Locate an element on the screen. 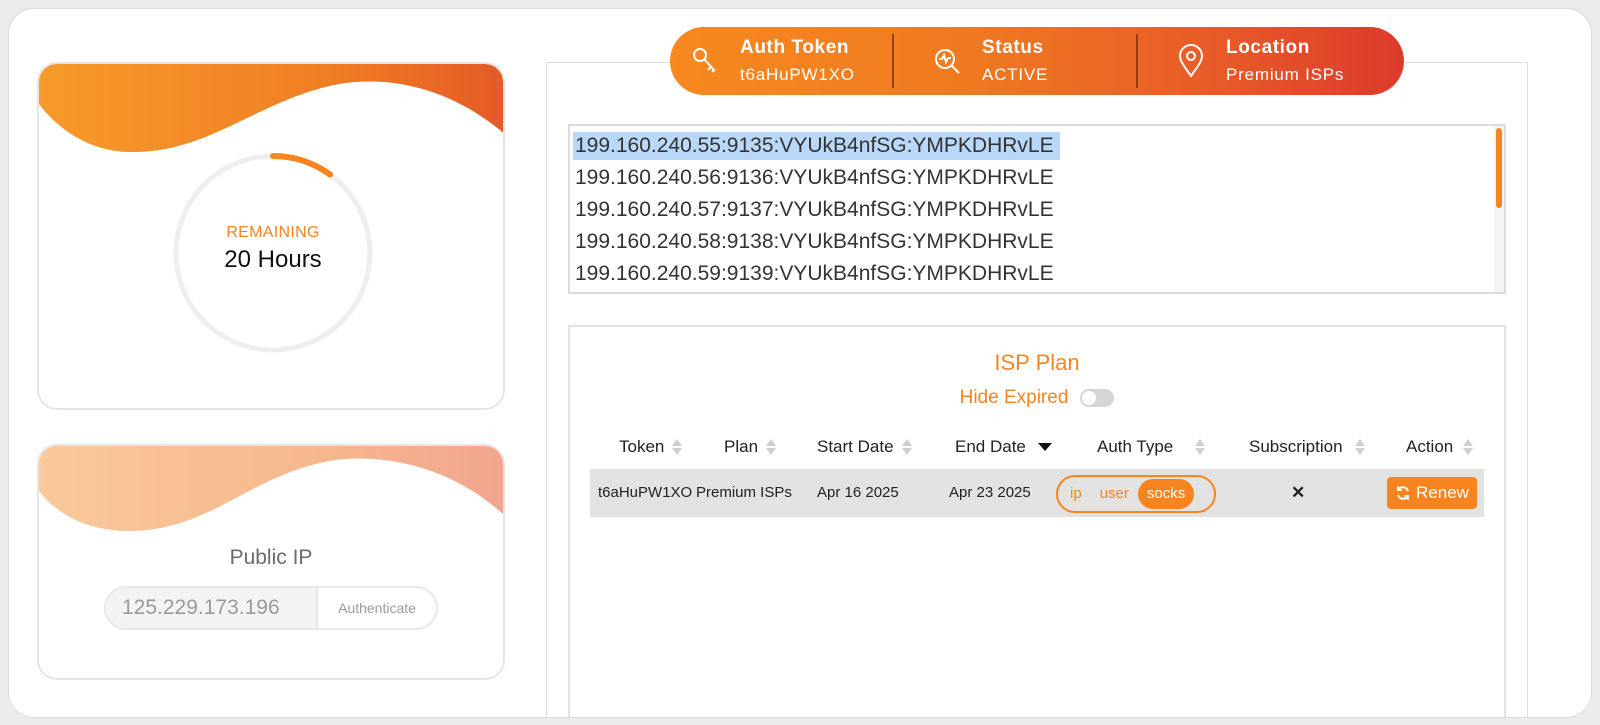  hide-expired-row: Hide Expired is located at coordinates (1037, 398).